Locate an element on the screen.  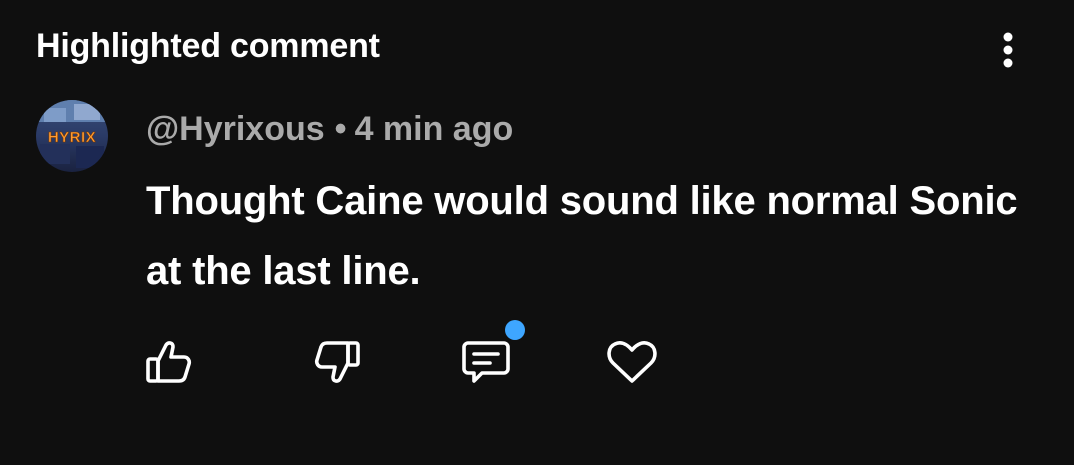
dislike-button is located at coordinates (338, 362).